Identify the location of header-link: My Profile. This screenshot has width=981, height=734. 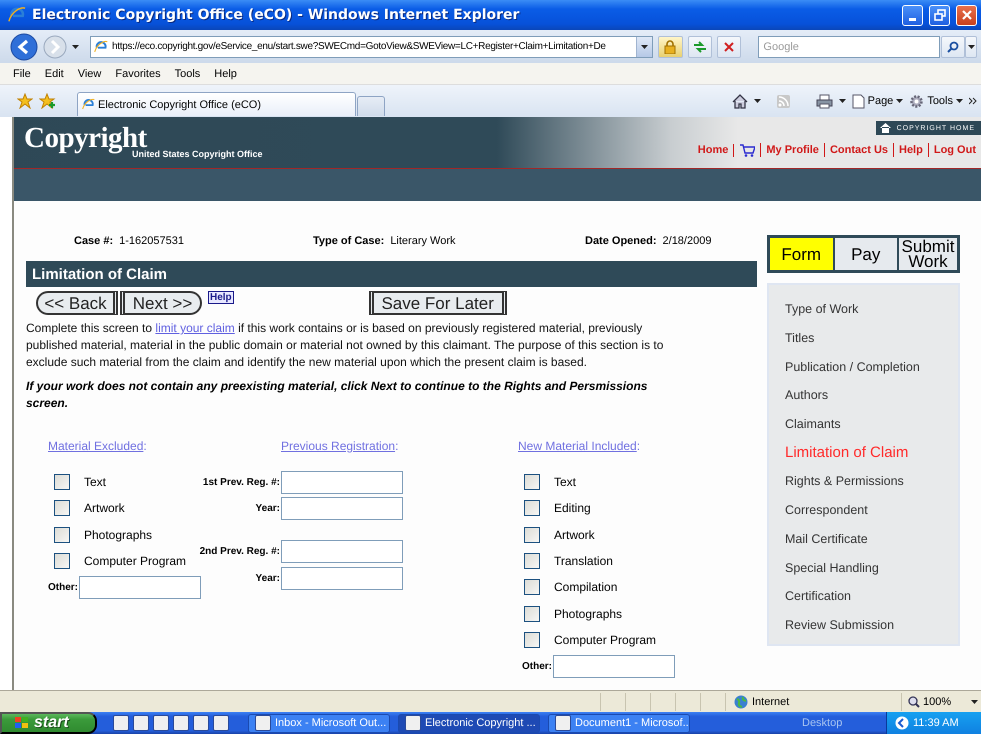
(792, 150).